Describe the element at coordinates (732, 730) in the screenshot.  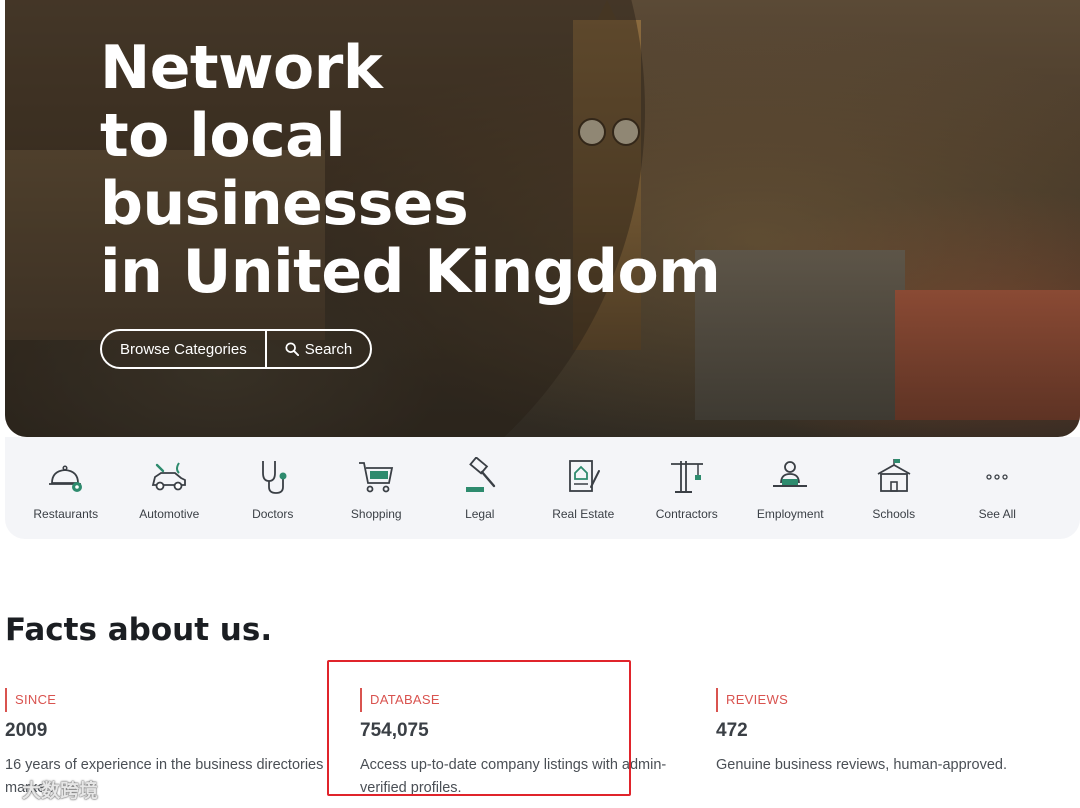
I see `fact-value: 472` at that location.